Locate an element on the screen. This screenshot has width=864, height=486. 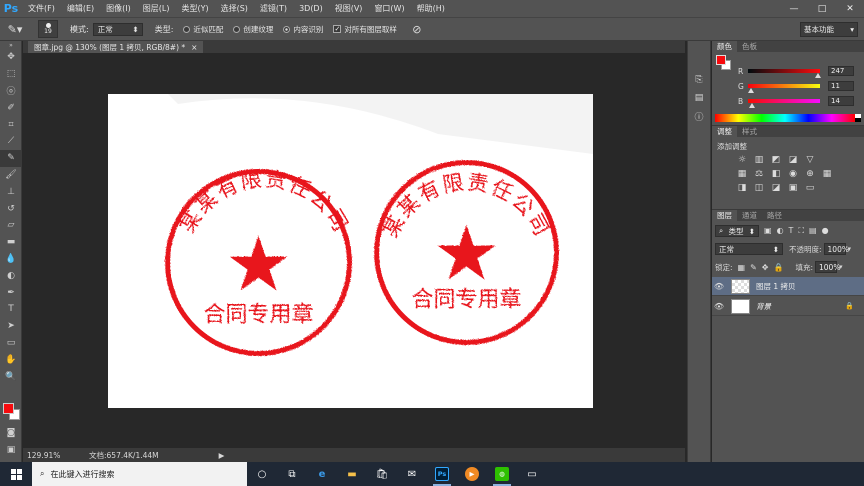
exposure-icon: ◪ is located at coordinates (793, 159).